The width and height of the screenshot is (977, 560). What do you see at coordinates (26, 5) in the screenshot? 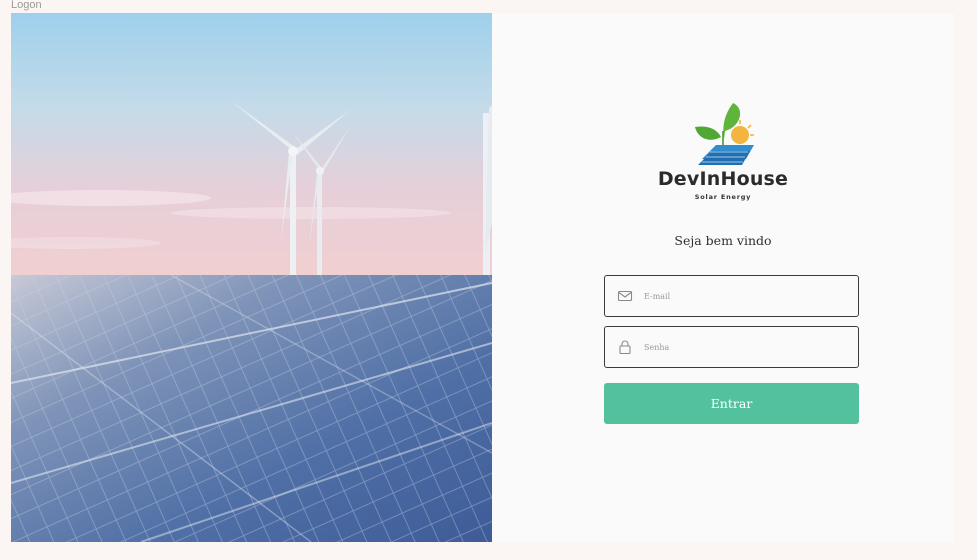
I see `window-tab-title: Logon` at bounding box center [26, 5].